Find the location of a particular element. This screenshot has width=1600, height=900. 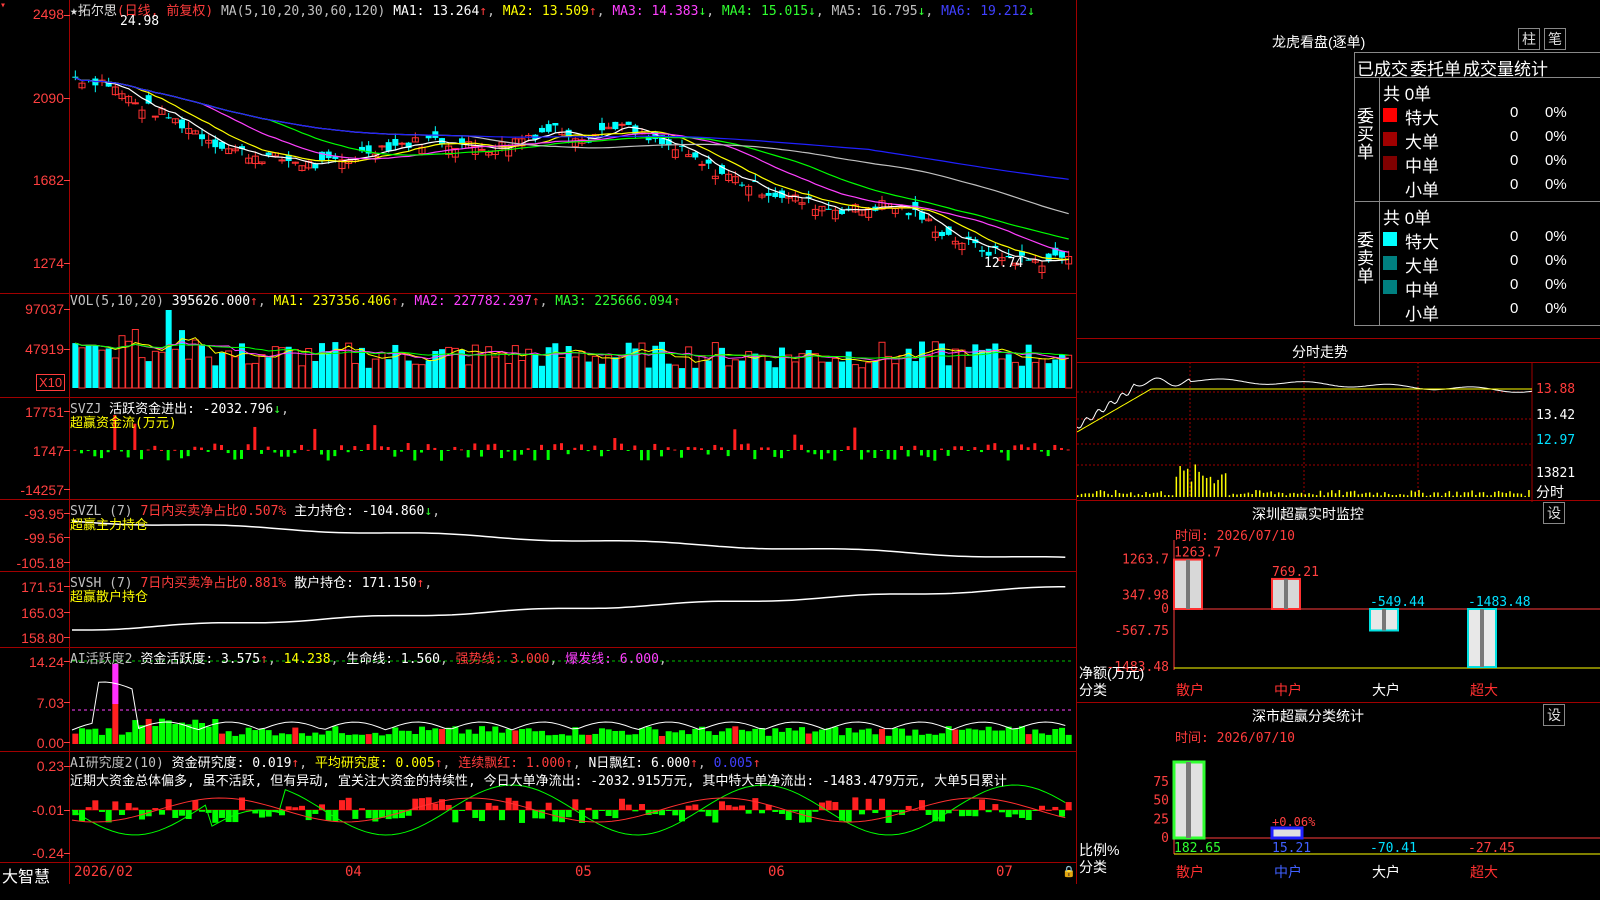

vol-ma2: MA2: 227782.297 is located at coordinates (473, 301).